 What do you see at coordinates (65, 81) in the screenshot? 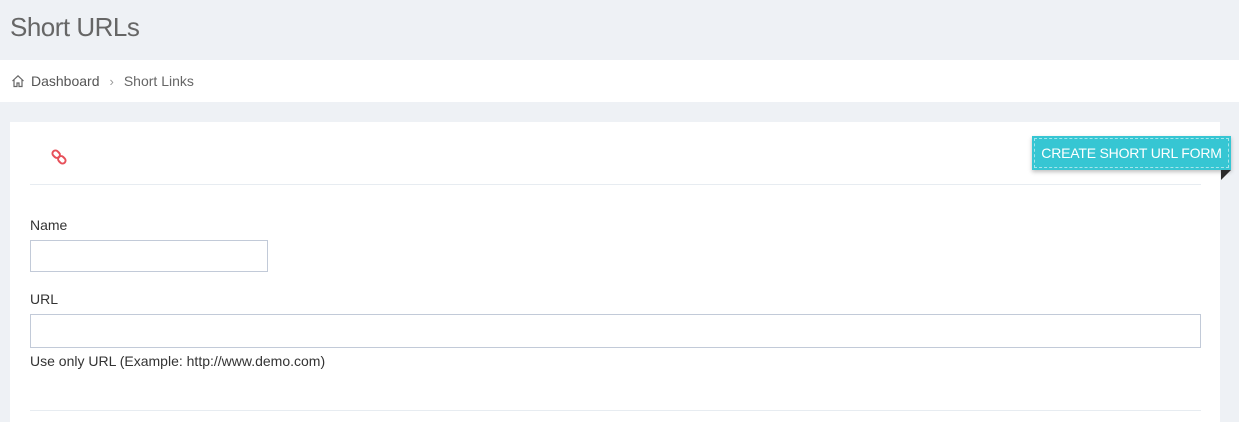
I see `breadcrumb-dashboard-link: Dashboard` at bounding box center [65, 81].